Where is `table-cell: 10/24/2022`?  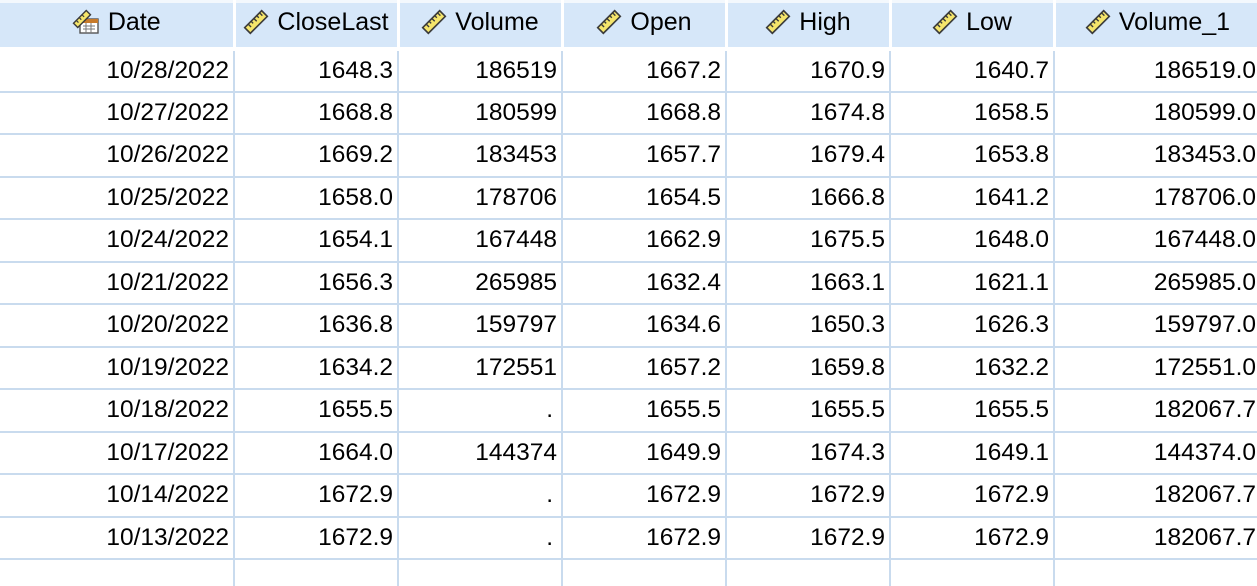 table-cell: 10/24/2022 is located at coordinates (117, 241).